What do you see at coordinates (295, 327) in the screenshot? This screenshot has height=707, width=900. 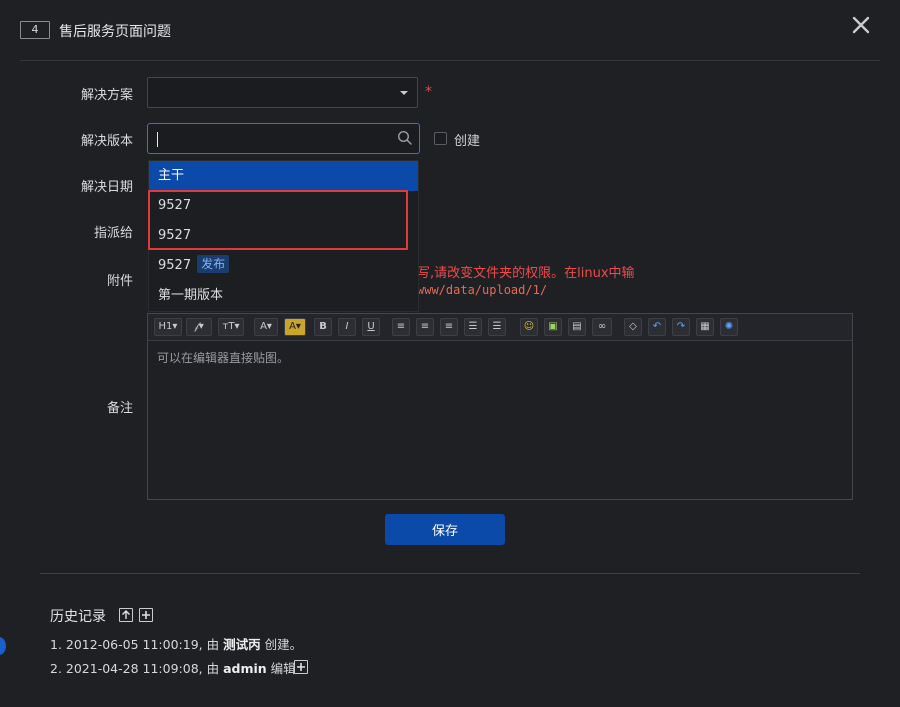 I see `highlight-button: A▾` at bounding box center [295, 327].